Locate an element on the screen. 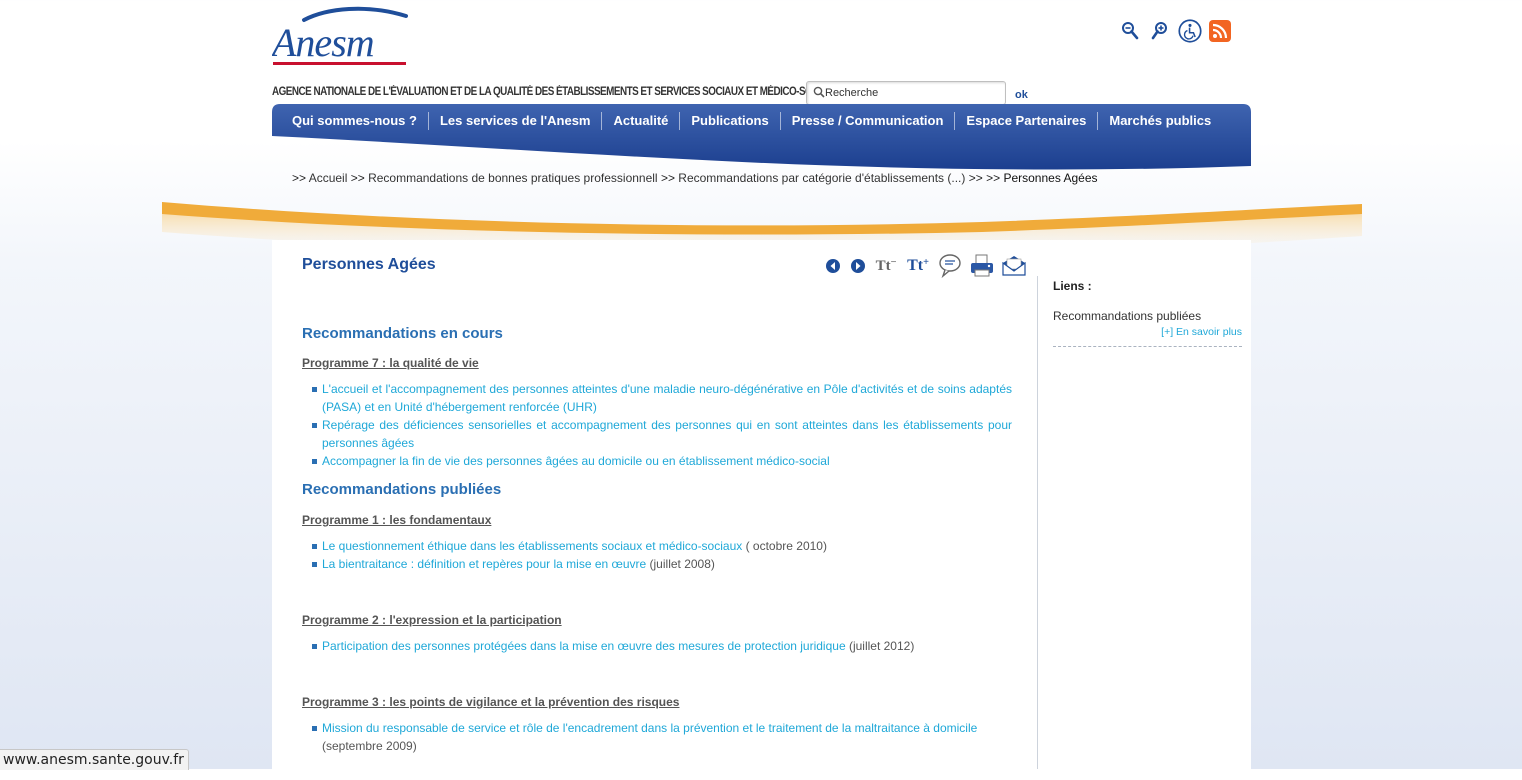  programme-title: Programme 1 : les fondamentaux is located at coordinates (657, 520).